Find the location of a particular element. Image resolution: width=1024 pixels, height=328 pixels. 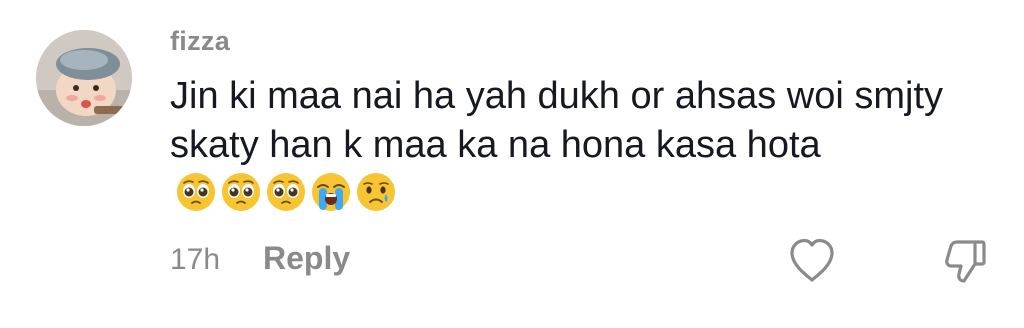

comment-timestamp: 17h is located at coordinates (195, 259).